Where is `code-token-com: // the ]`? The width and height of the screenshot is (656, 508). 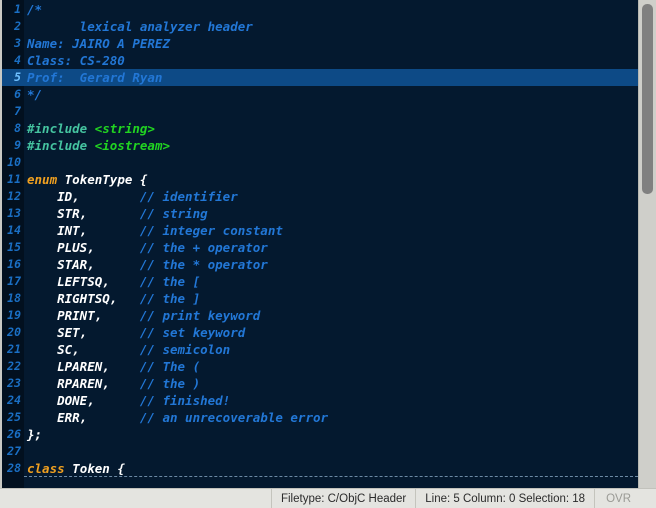 code-token-com: // the ] is located at coordinates (170, 298).